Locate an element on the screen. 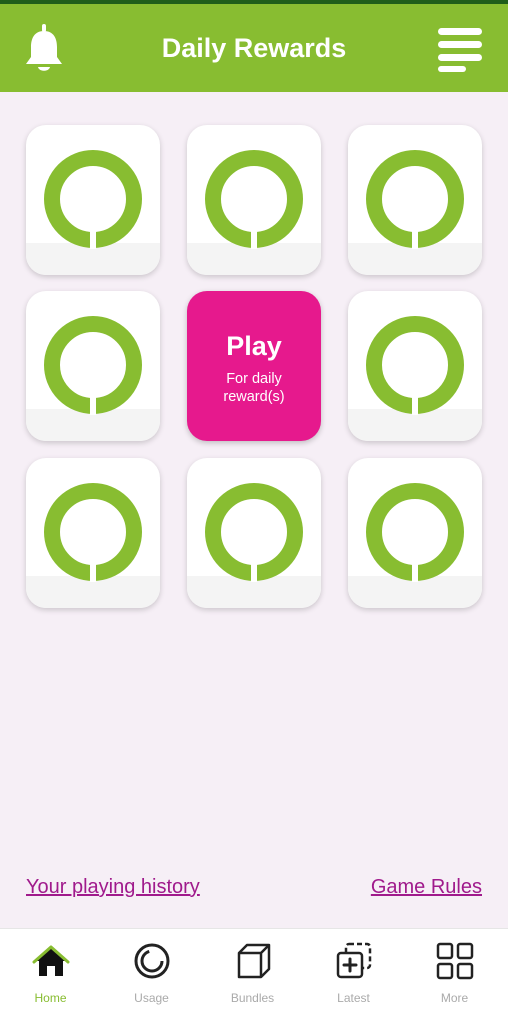 The image size is (508, 1025). playing-history-link: Your playing history is located at coordinates (113, 887).